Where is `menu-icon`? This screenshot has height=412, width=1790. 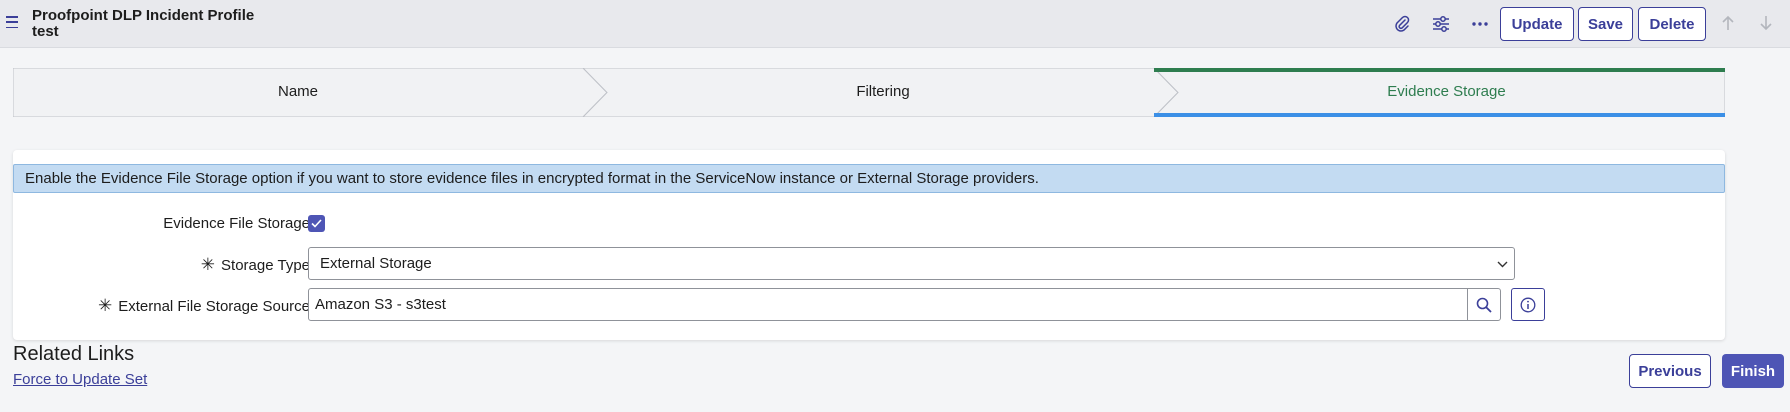
menu-icon is located at coordinates (12, 22).